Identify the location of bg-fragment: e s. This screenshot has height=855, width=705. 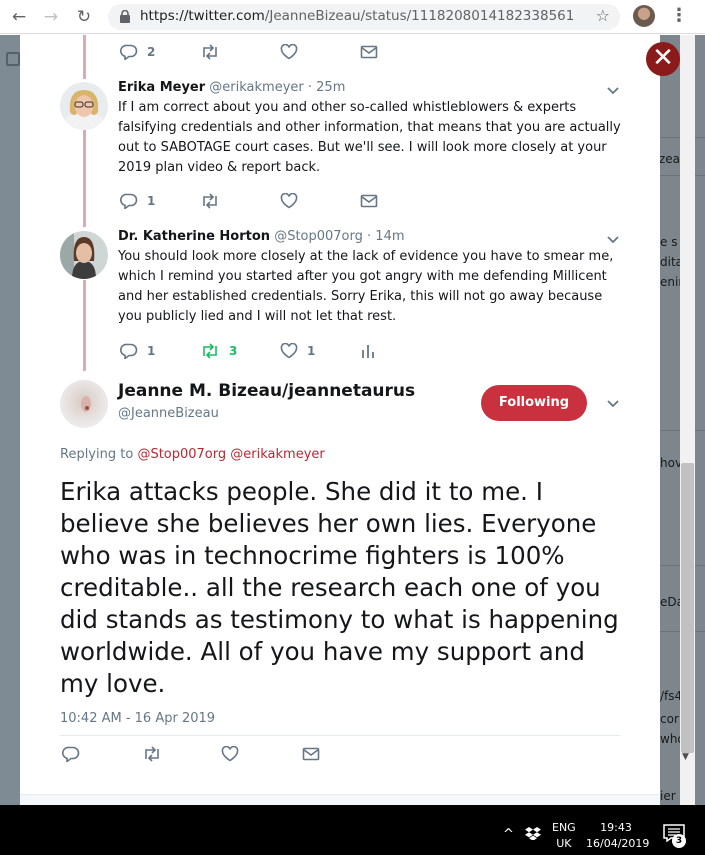
(669, 242).